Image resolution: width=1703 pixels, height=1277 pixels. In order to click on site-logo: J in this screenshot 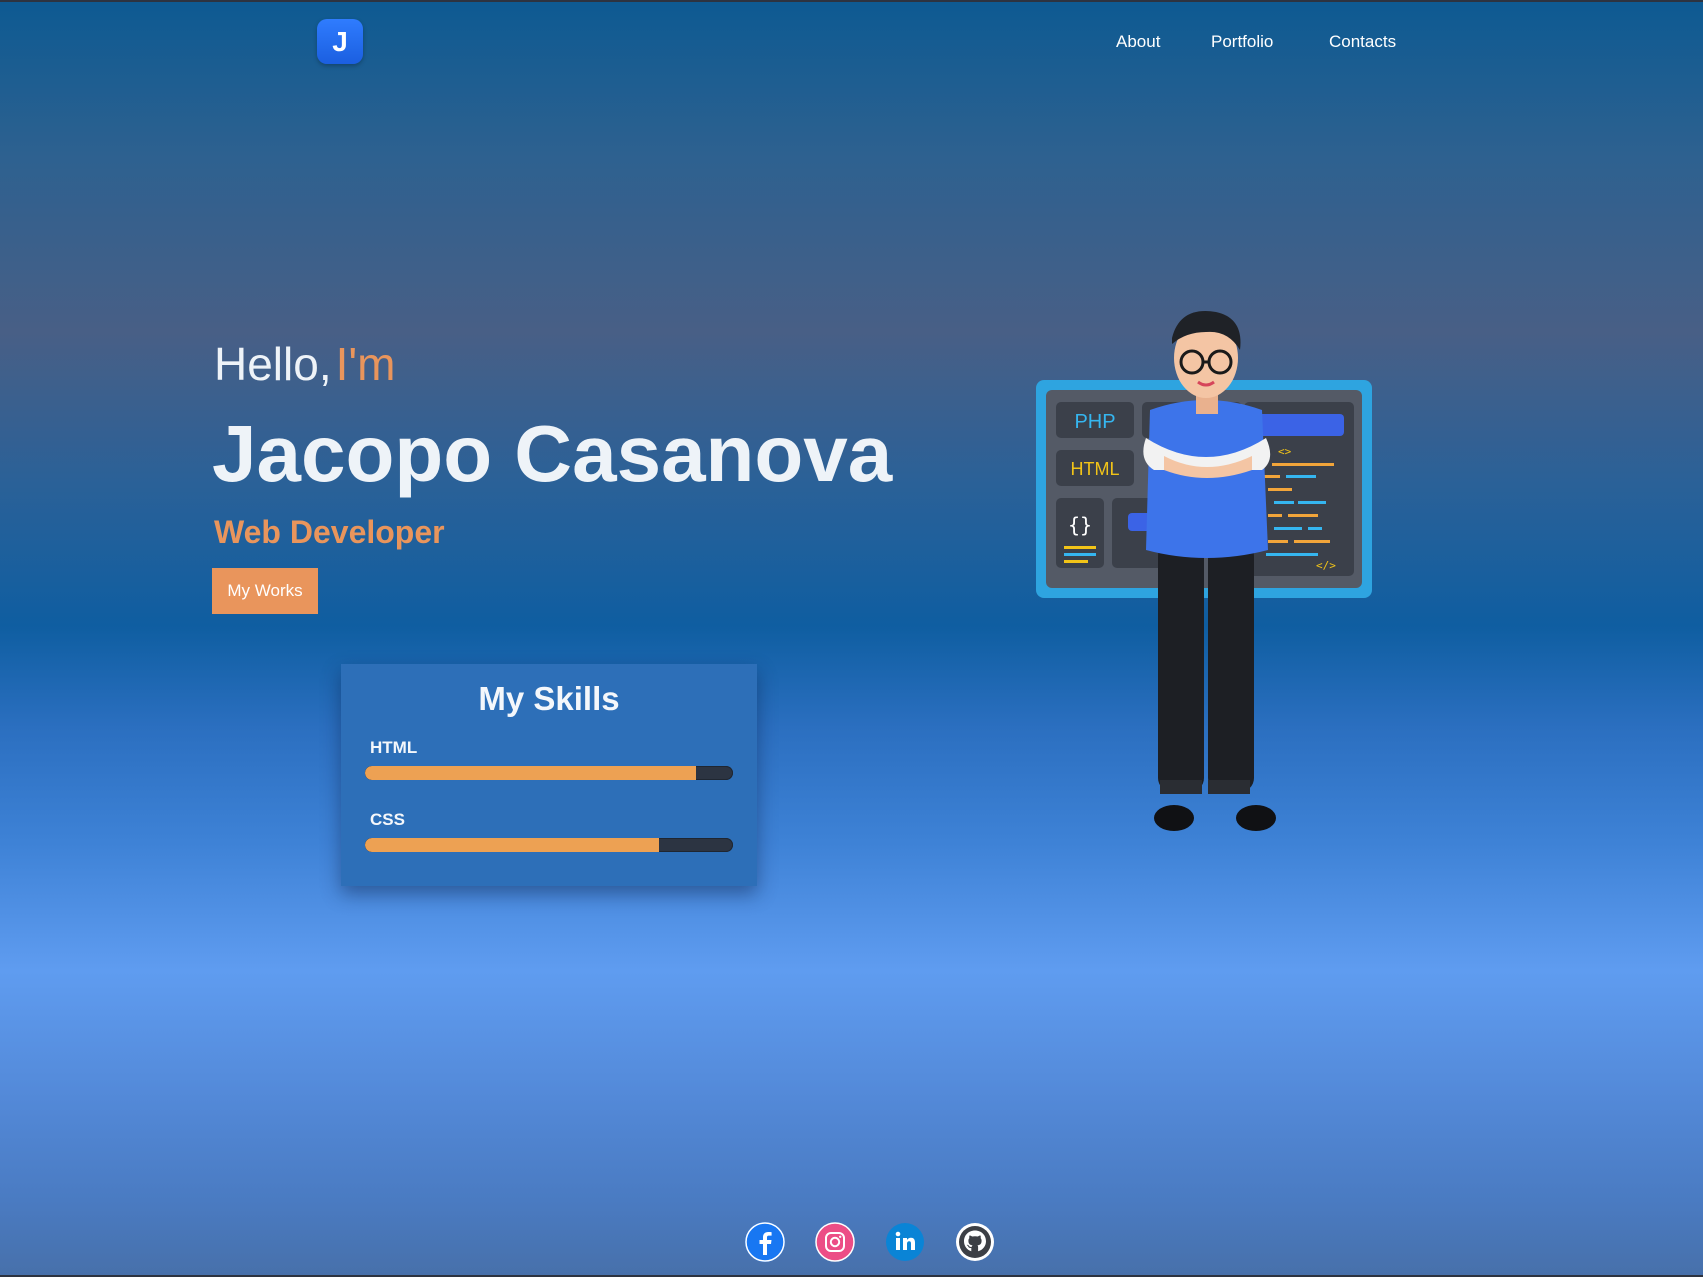, I will do `click(340, 41)`.